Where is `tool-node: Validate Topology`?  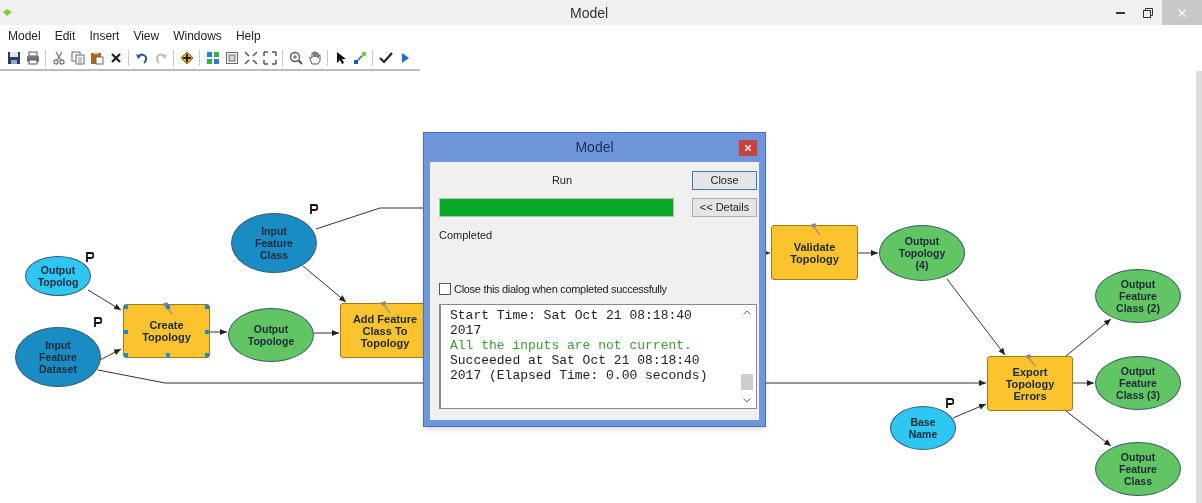 tool-node: Validate Topology is located at coordinates (814, 252).